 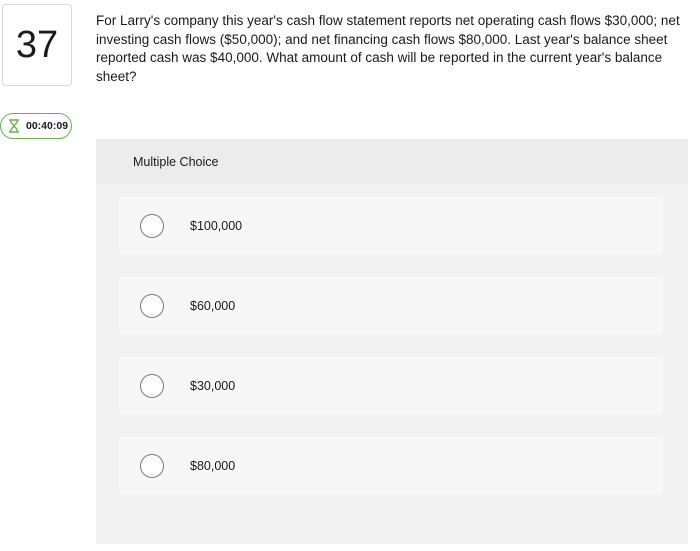 What do you see at coordinates (47, 126) in the screenshot?
I see `timer-text: 00:40:09` at bounding box center [47, 126].